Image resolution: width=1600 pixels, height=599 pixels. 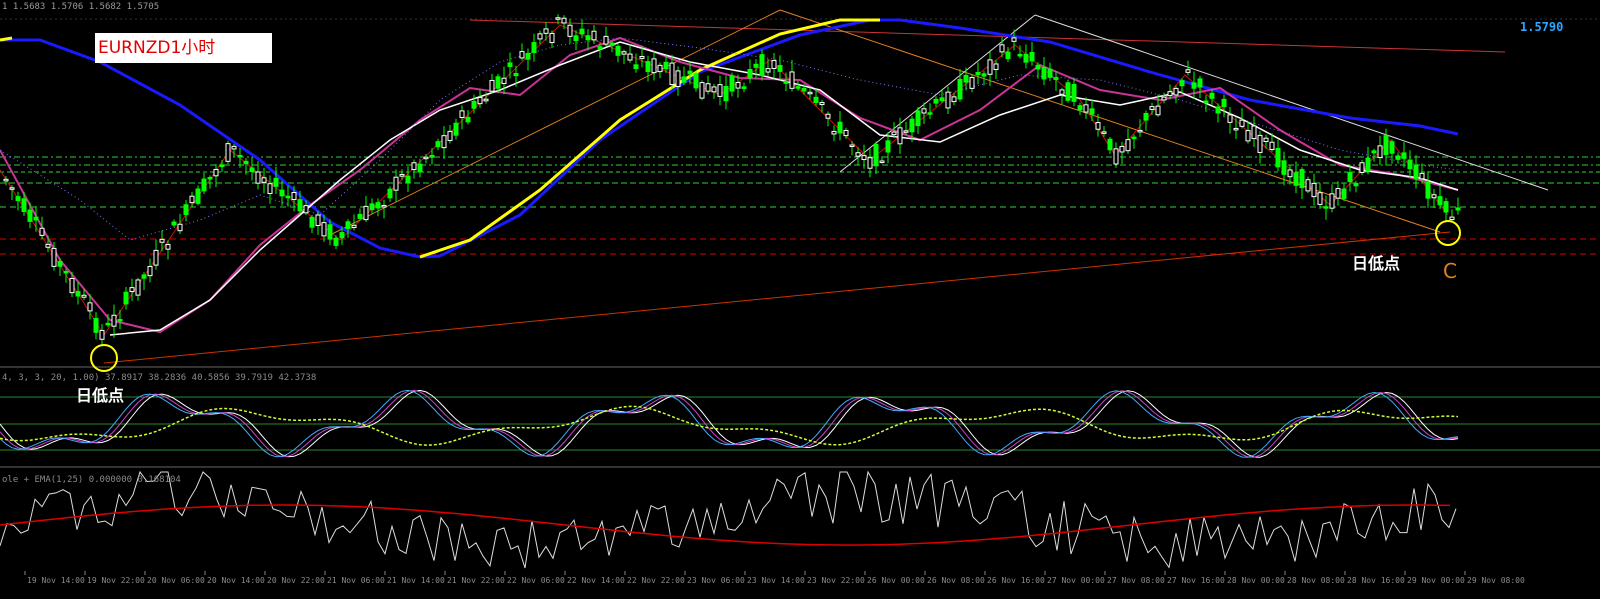 I want to click on left-low-label: 日低点, so click(x=100, y=395).